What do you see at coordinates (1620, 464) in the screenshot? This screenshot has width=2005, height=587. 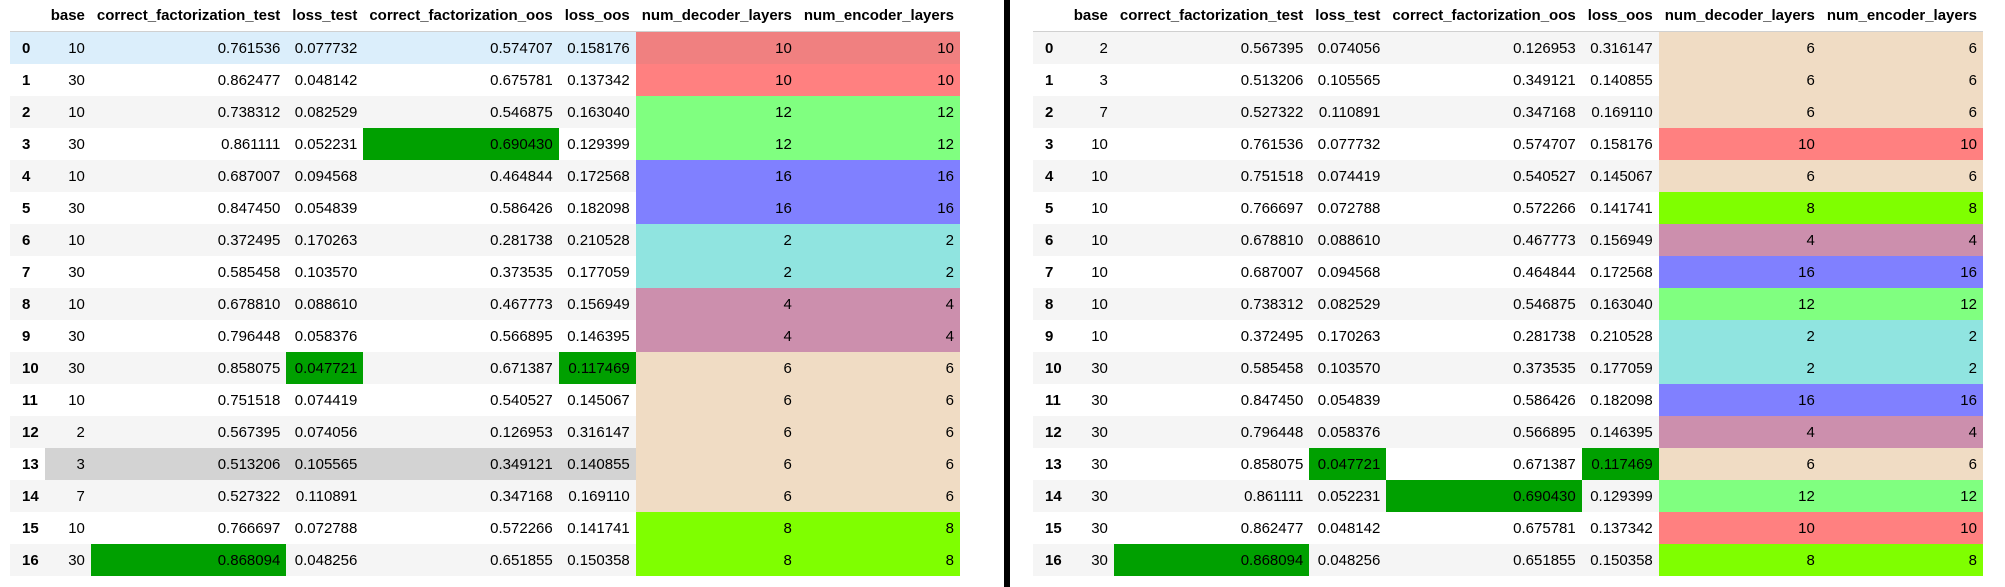 I see `table-cell: 0.117469` at bounding box center [1620, 464].